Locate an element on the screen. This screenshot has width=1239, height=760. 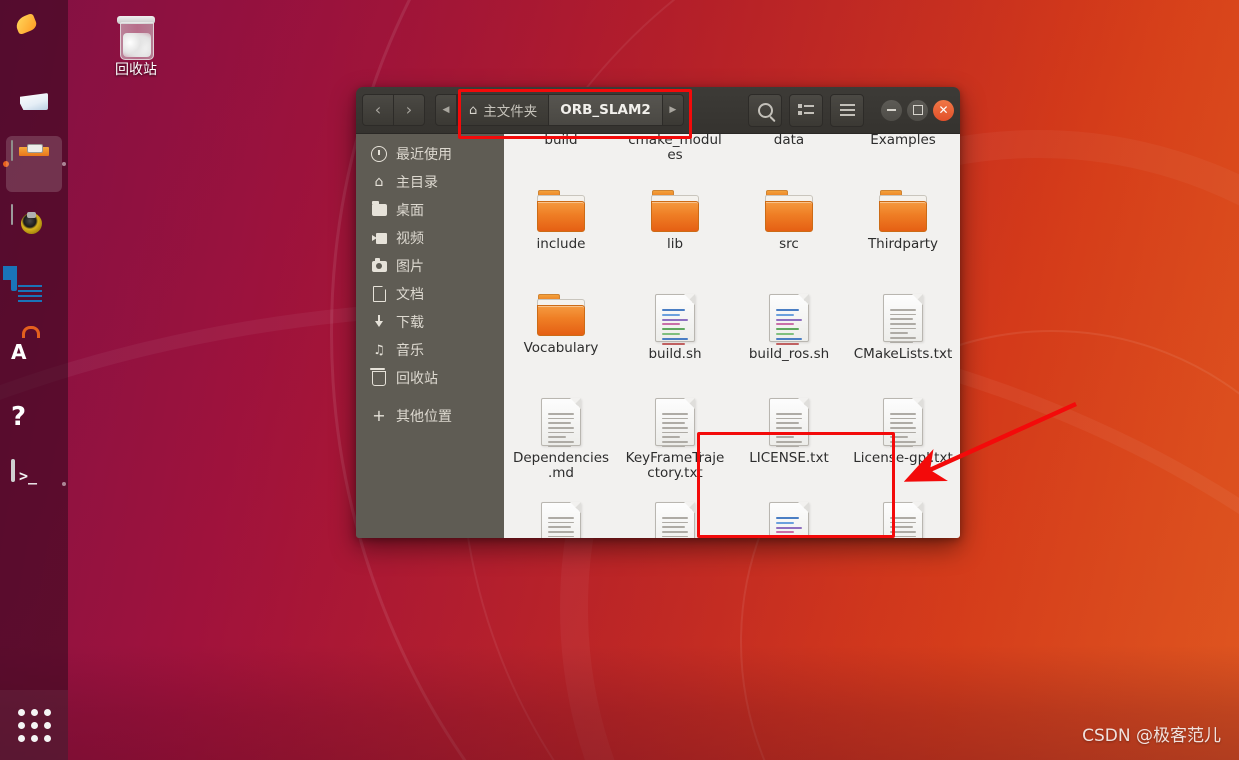
breadcrumb-item-orb-slam2: ORB_SLAM2 is located at coordinates (606, 110).